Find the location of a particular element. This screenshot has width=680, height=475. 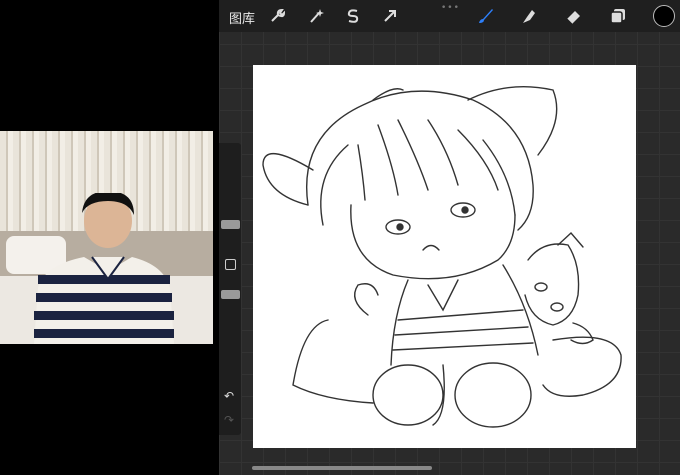

brush-icon is located at coordinates (485, 16).